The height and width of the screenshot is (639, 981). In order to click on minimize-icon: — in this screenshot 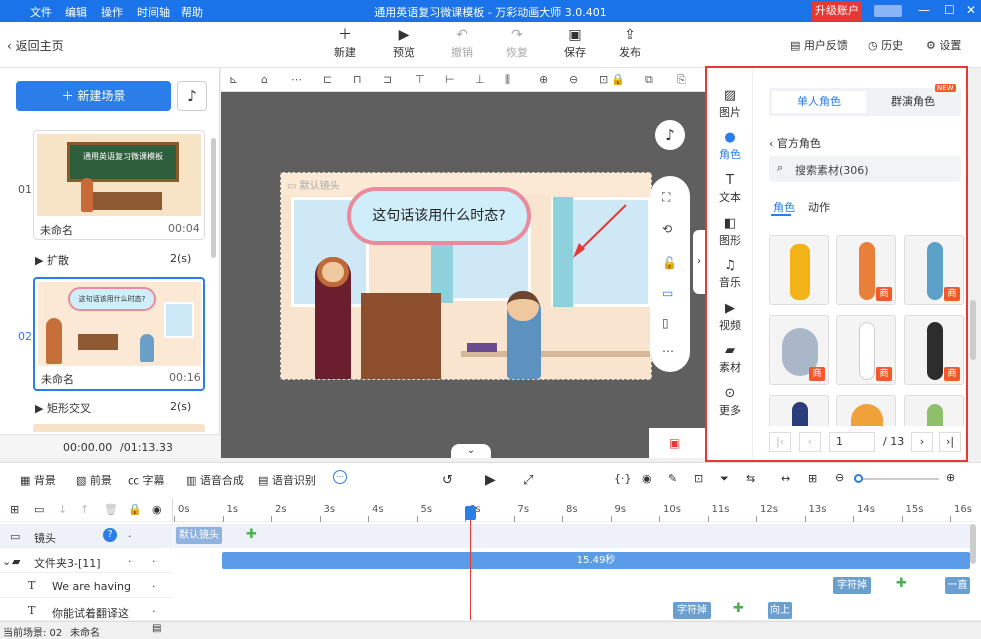, I will do `click(924, 10)`.